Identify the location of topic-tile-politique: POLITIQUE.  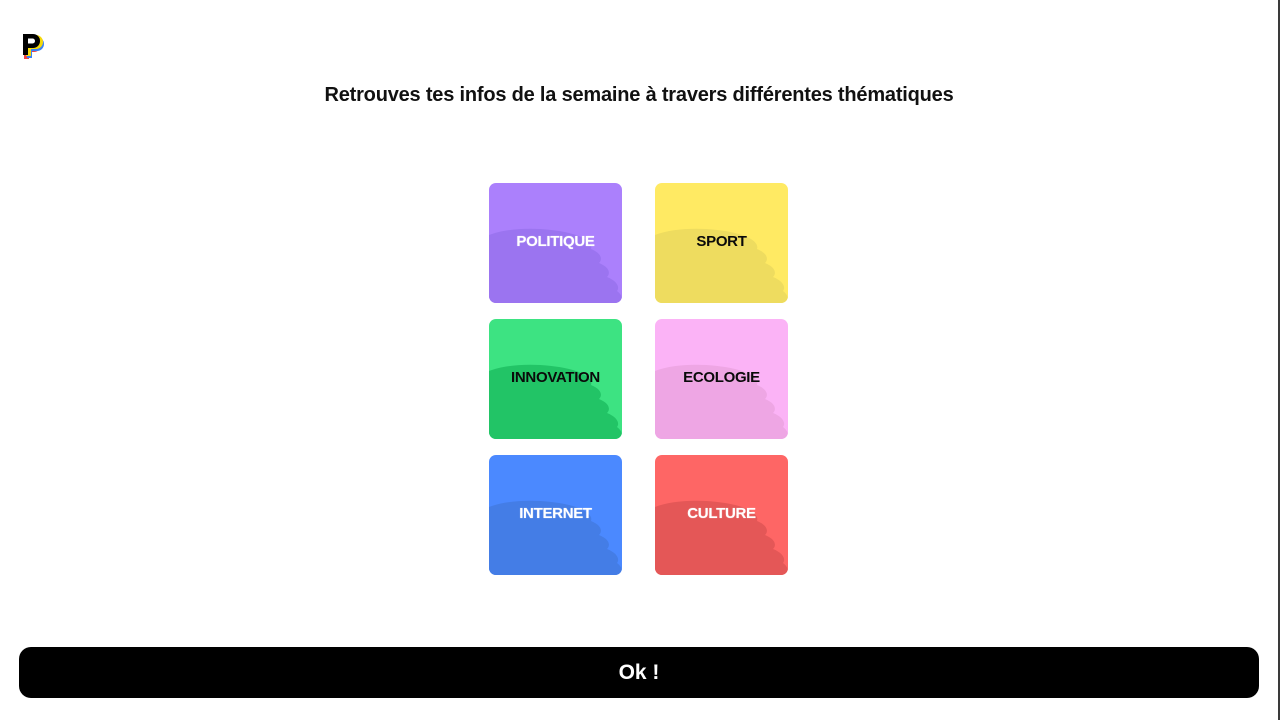
(555, 243).